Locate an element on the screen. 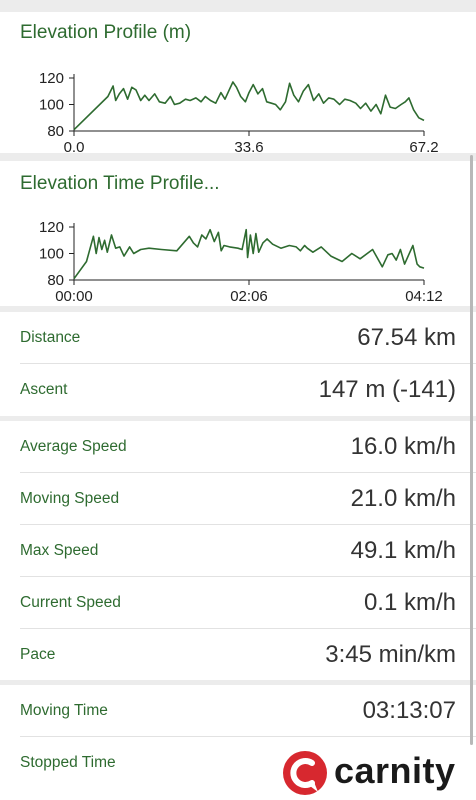 The image size is (476, 800). scrollbar is located at coordinates (471, 450).